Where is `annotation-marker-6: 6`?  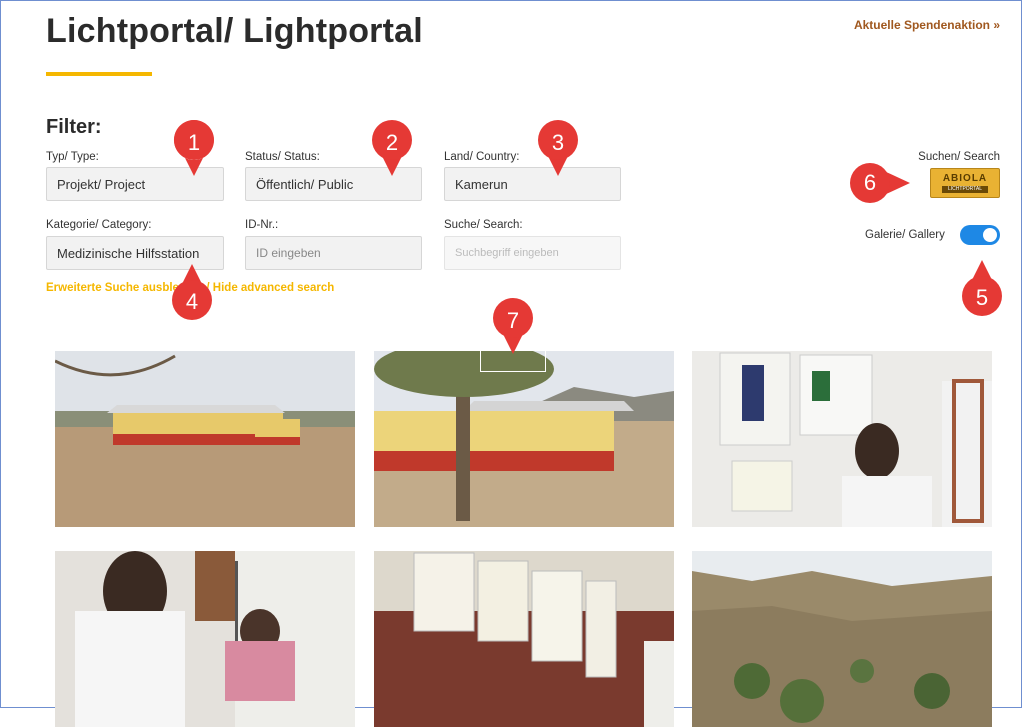
annotation-marker-6: 6 is located at coordinates (880, 183).